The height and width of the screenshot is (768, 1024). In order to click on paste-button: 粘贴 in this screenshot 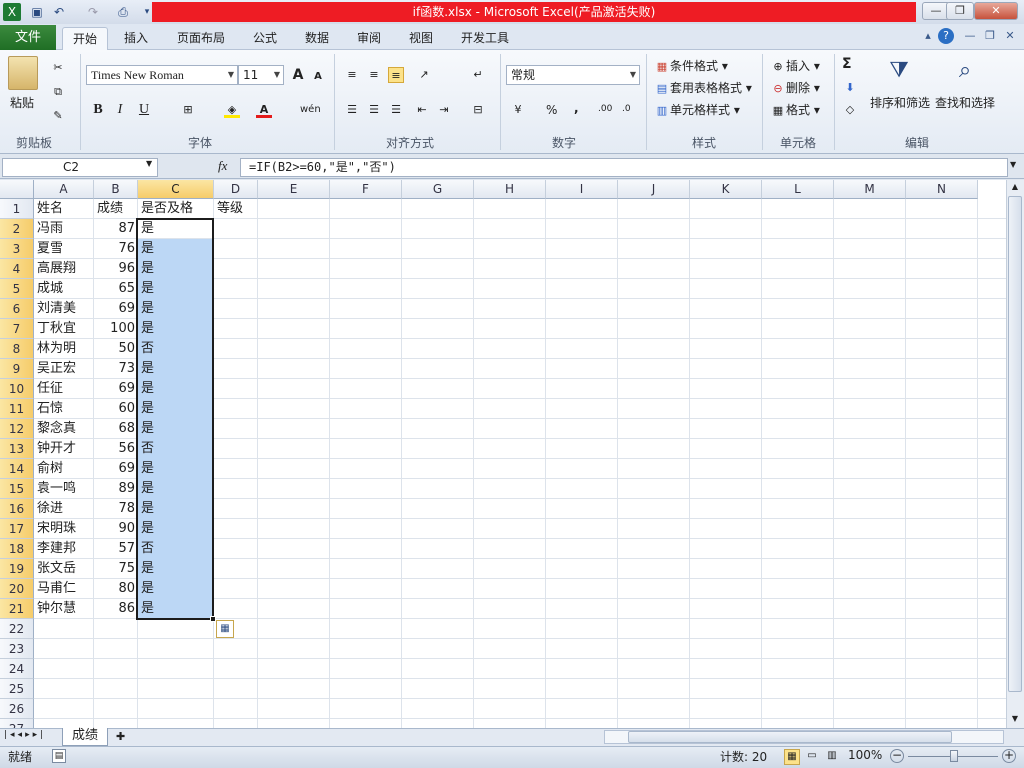, I will do `click(22, 102)`.